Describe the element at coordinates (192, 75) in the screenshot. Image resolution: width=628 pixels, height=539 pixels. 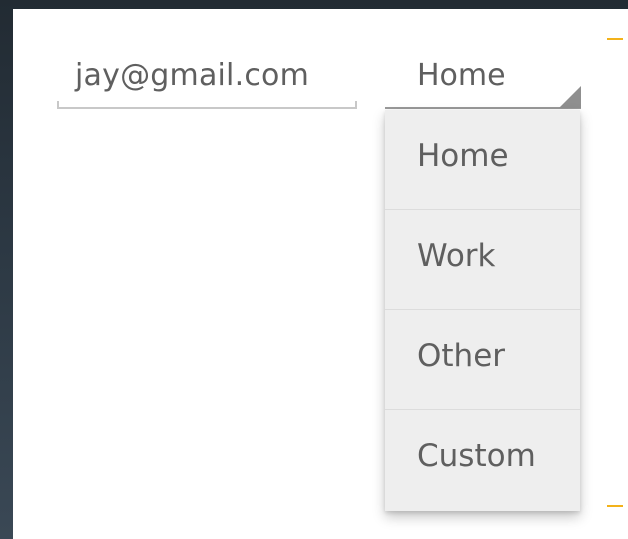
I see `email-value: jay@gmail.com` at that location.